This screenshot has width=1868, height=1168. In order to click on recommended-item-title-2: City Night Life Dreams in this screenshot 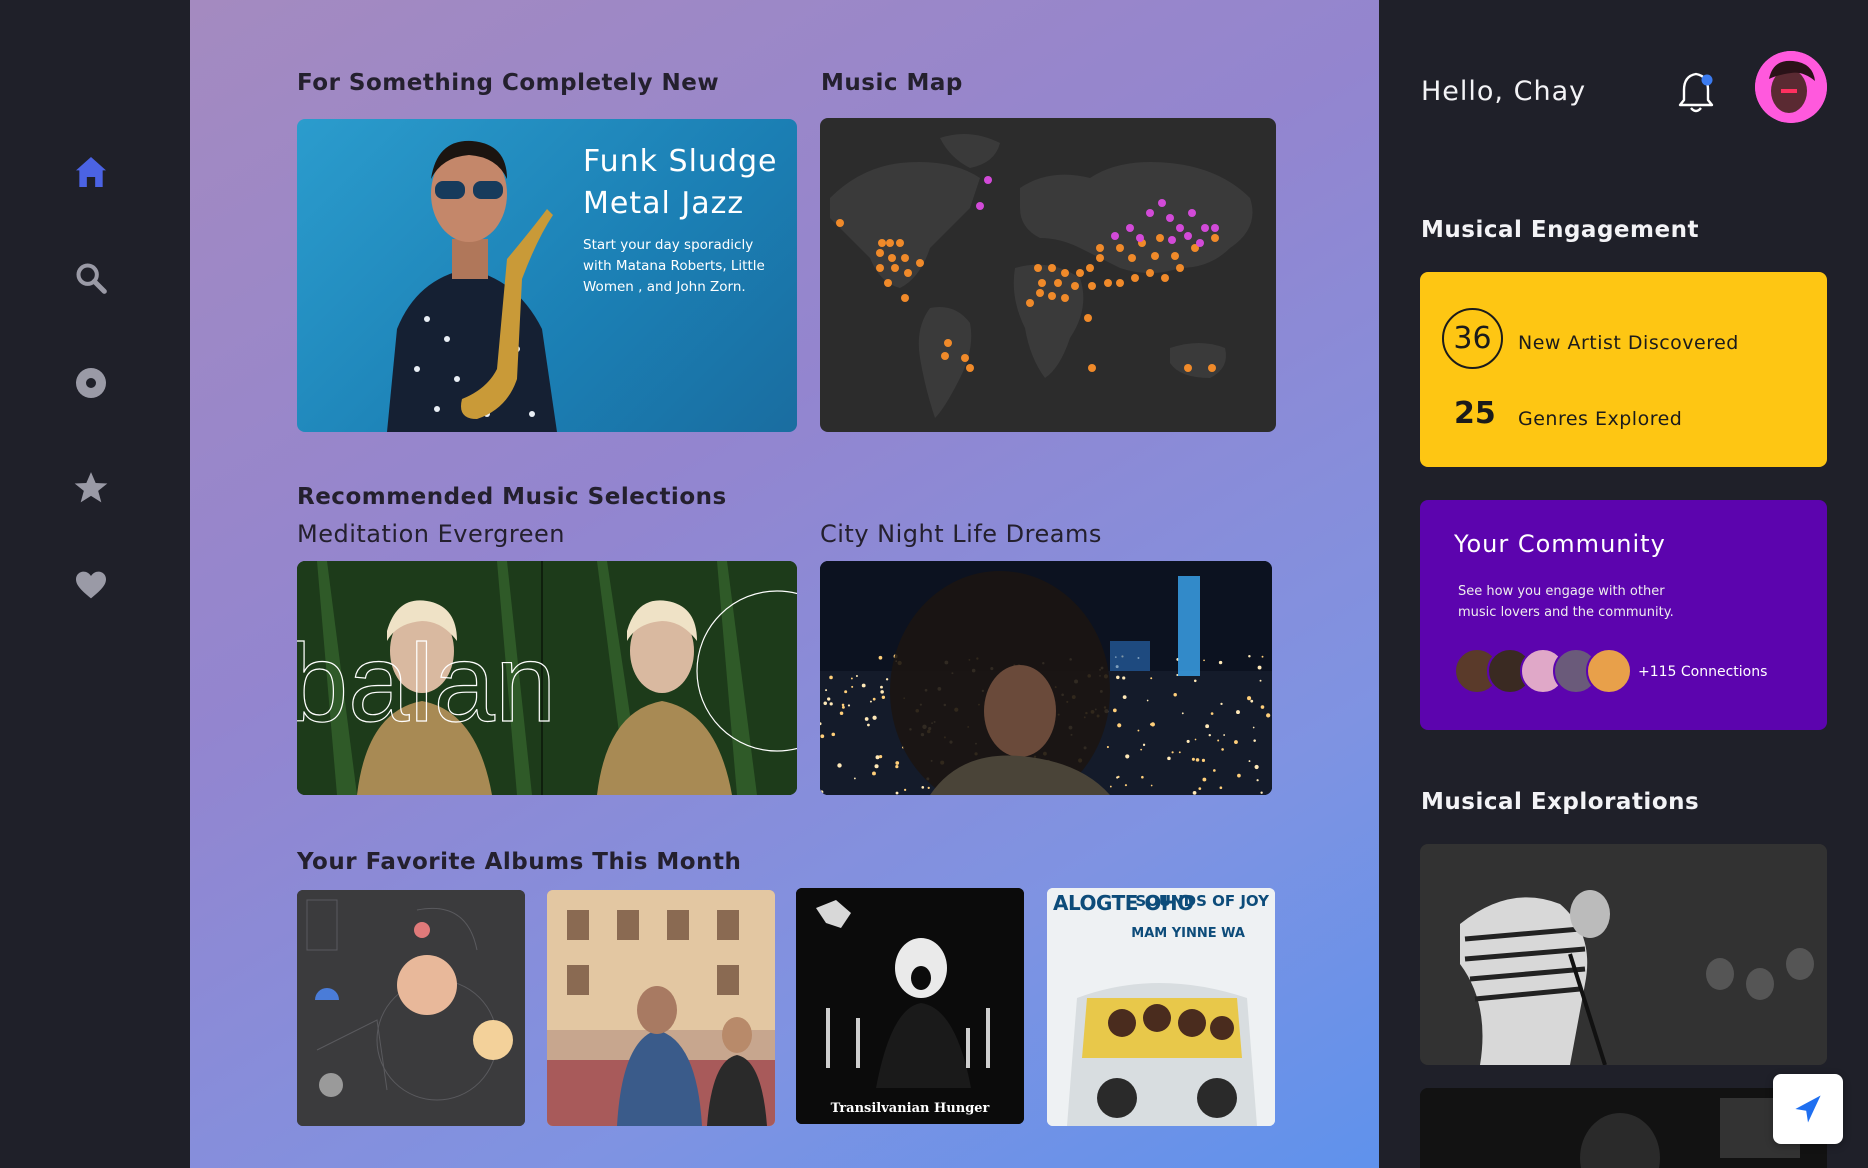, I will do `click(961, 534)`.